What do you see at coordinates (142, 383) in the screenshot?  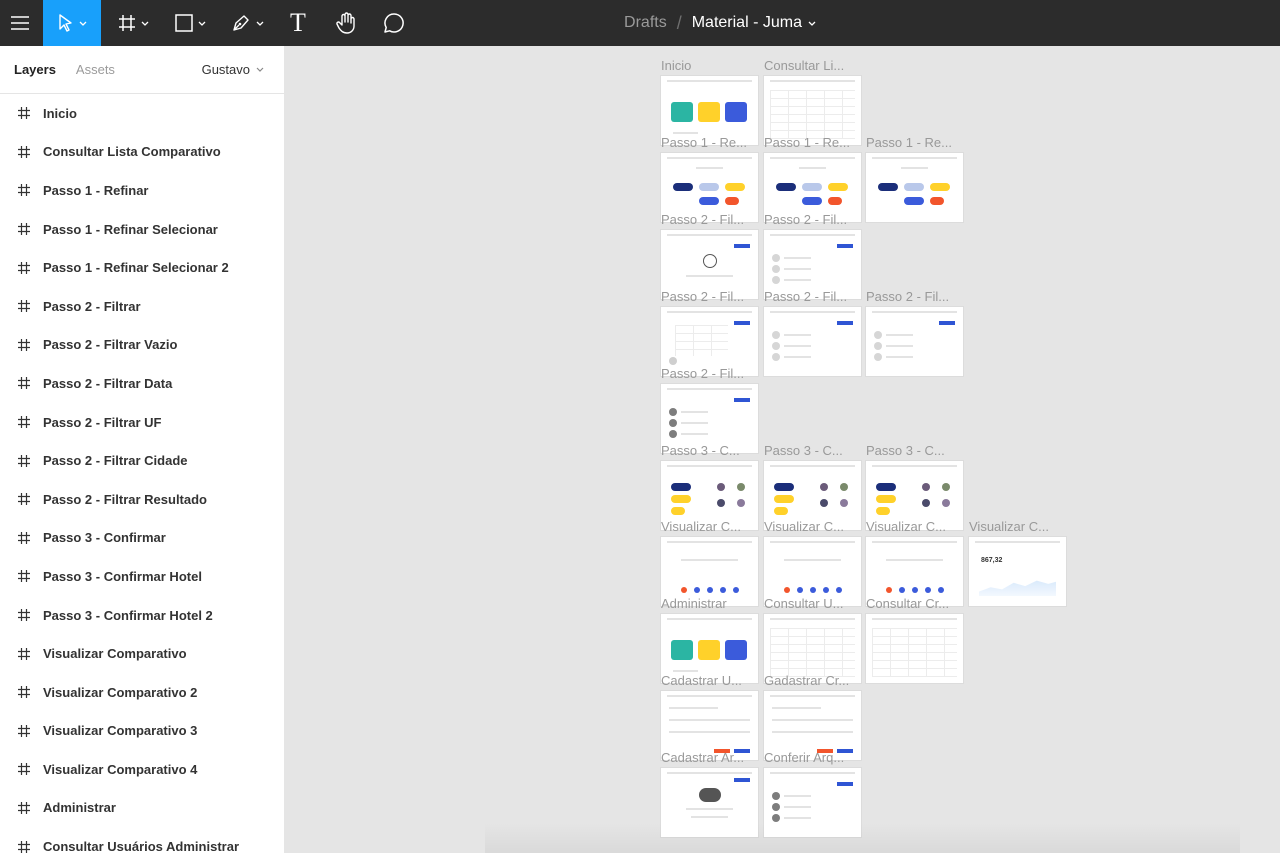 I see `layer-item: Passo 2 - Filtrar Data` at bounding box center [142, 383].